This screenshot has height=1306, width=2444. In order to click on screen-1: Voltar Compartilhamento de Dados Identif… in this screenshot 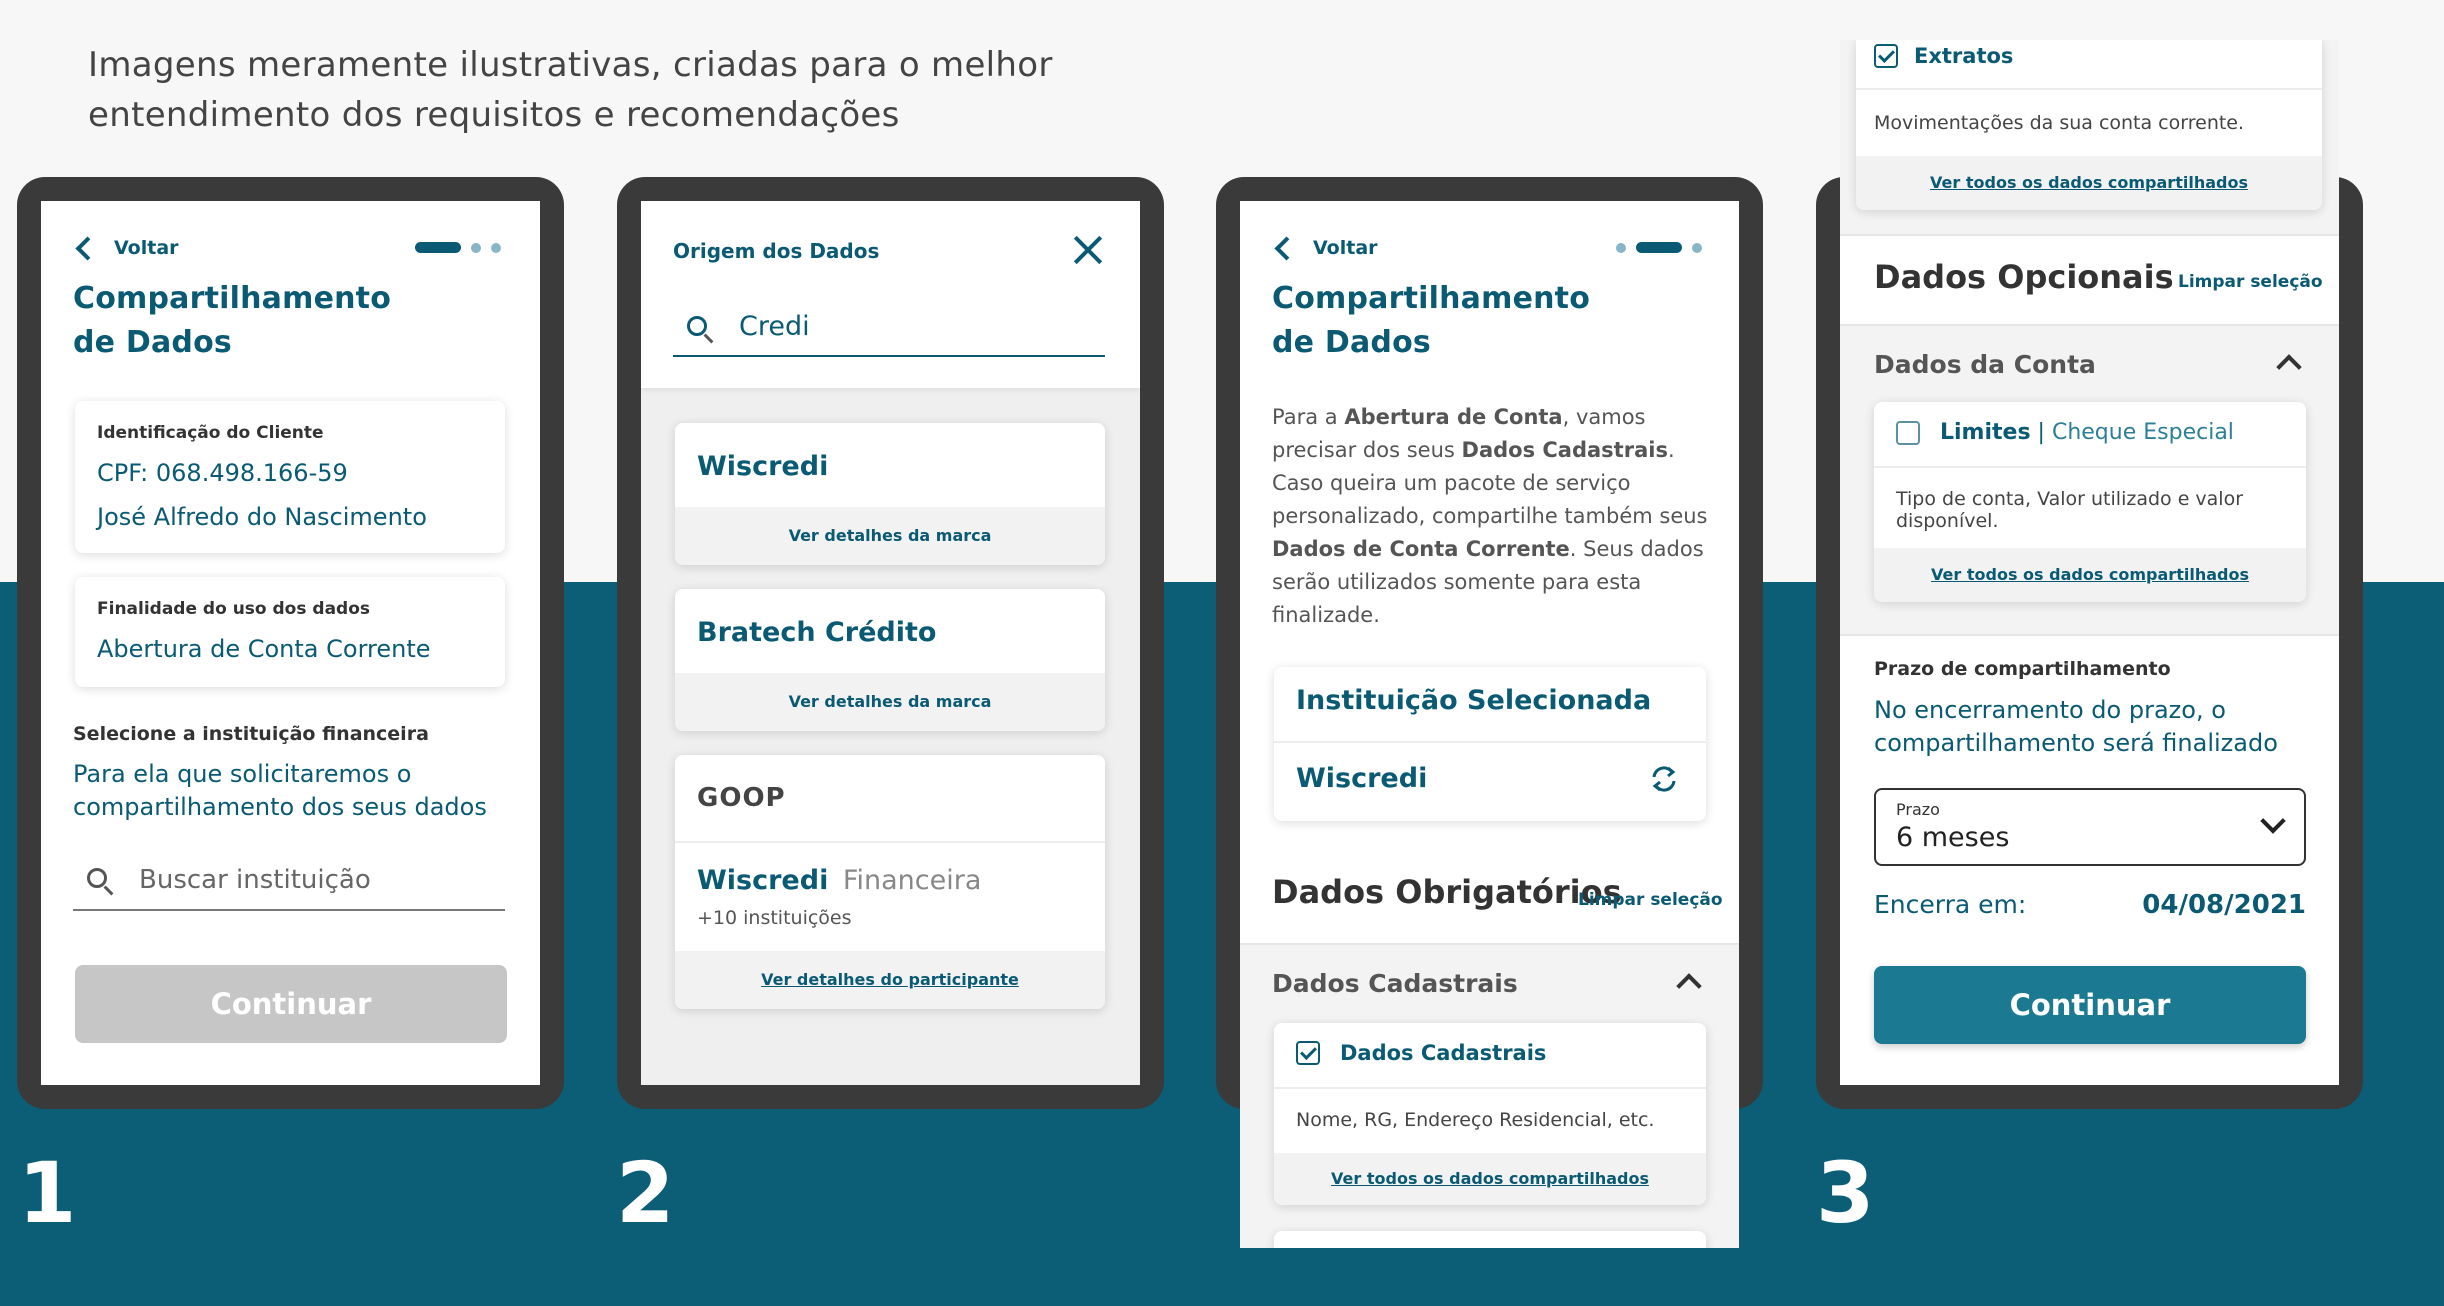, I will do `click(290, 643)`.